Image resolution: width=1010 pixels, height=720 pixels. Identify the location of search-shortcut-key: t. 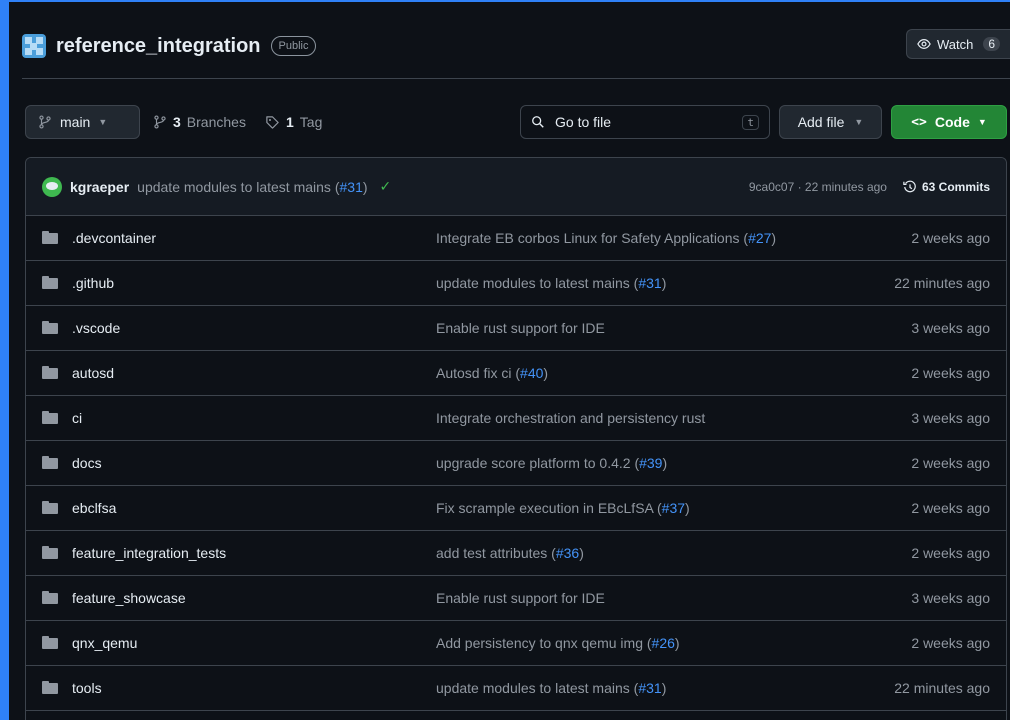
(750, 122).